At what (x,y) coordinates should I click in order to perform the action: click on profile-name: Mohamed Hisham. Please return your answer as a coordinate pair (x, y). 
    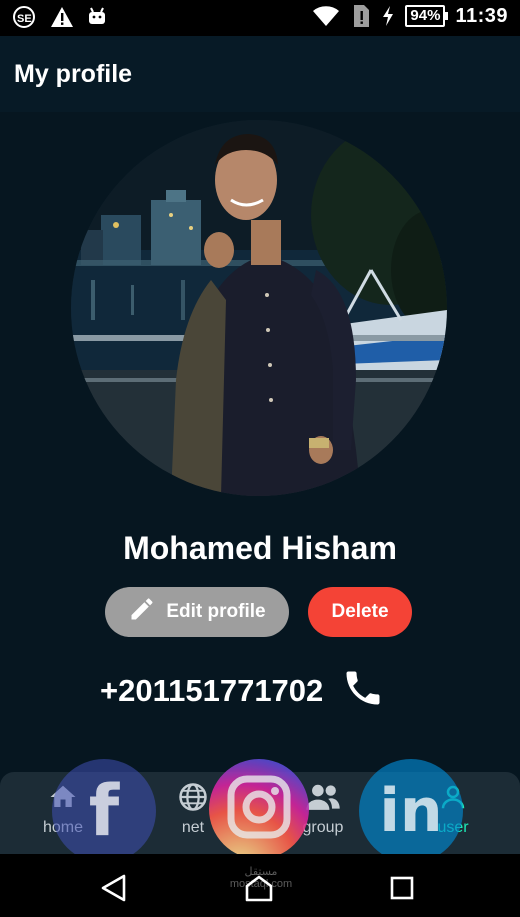
    Looking at the image, I should click on (260, 548).